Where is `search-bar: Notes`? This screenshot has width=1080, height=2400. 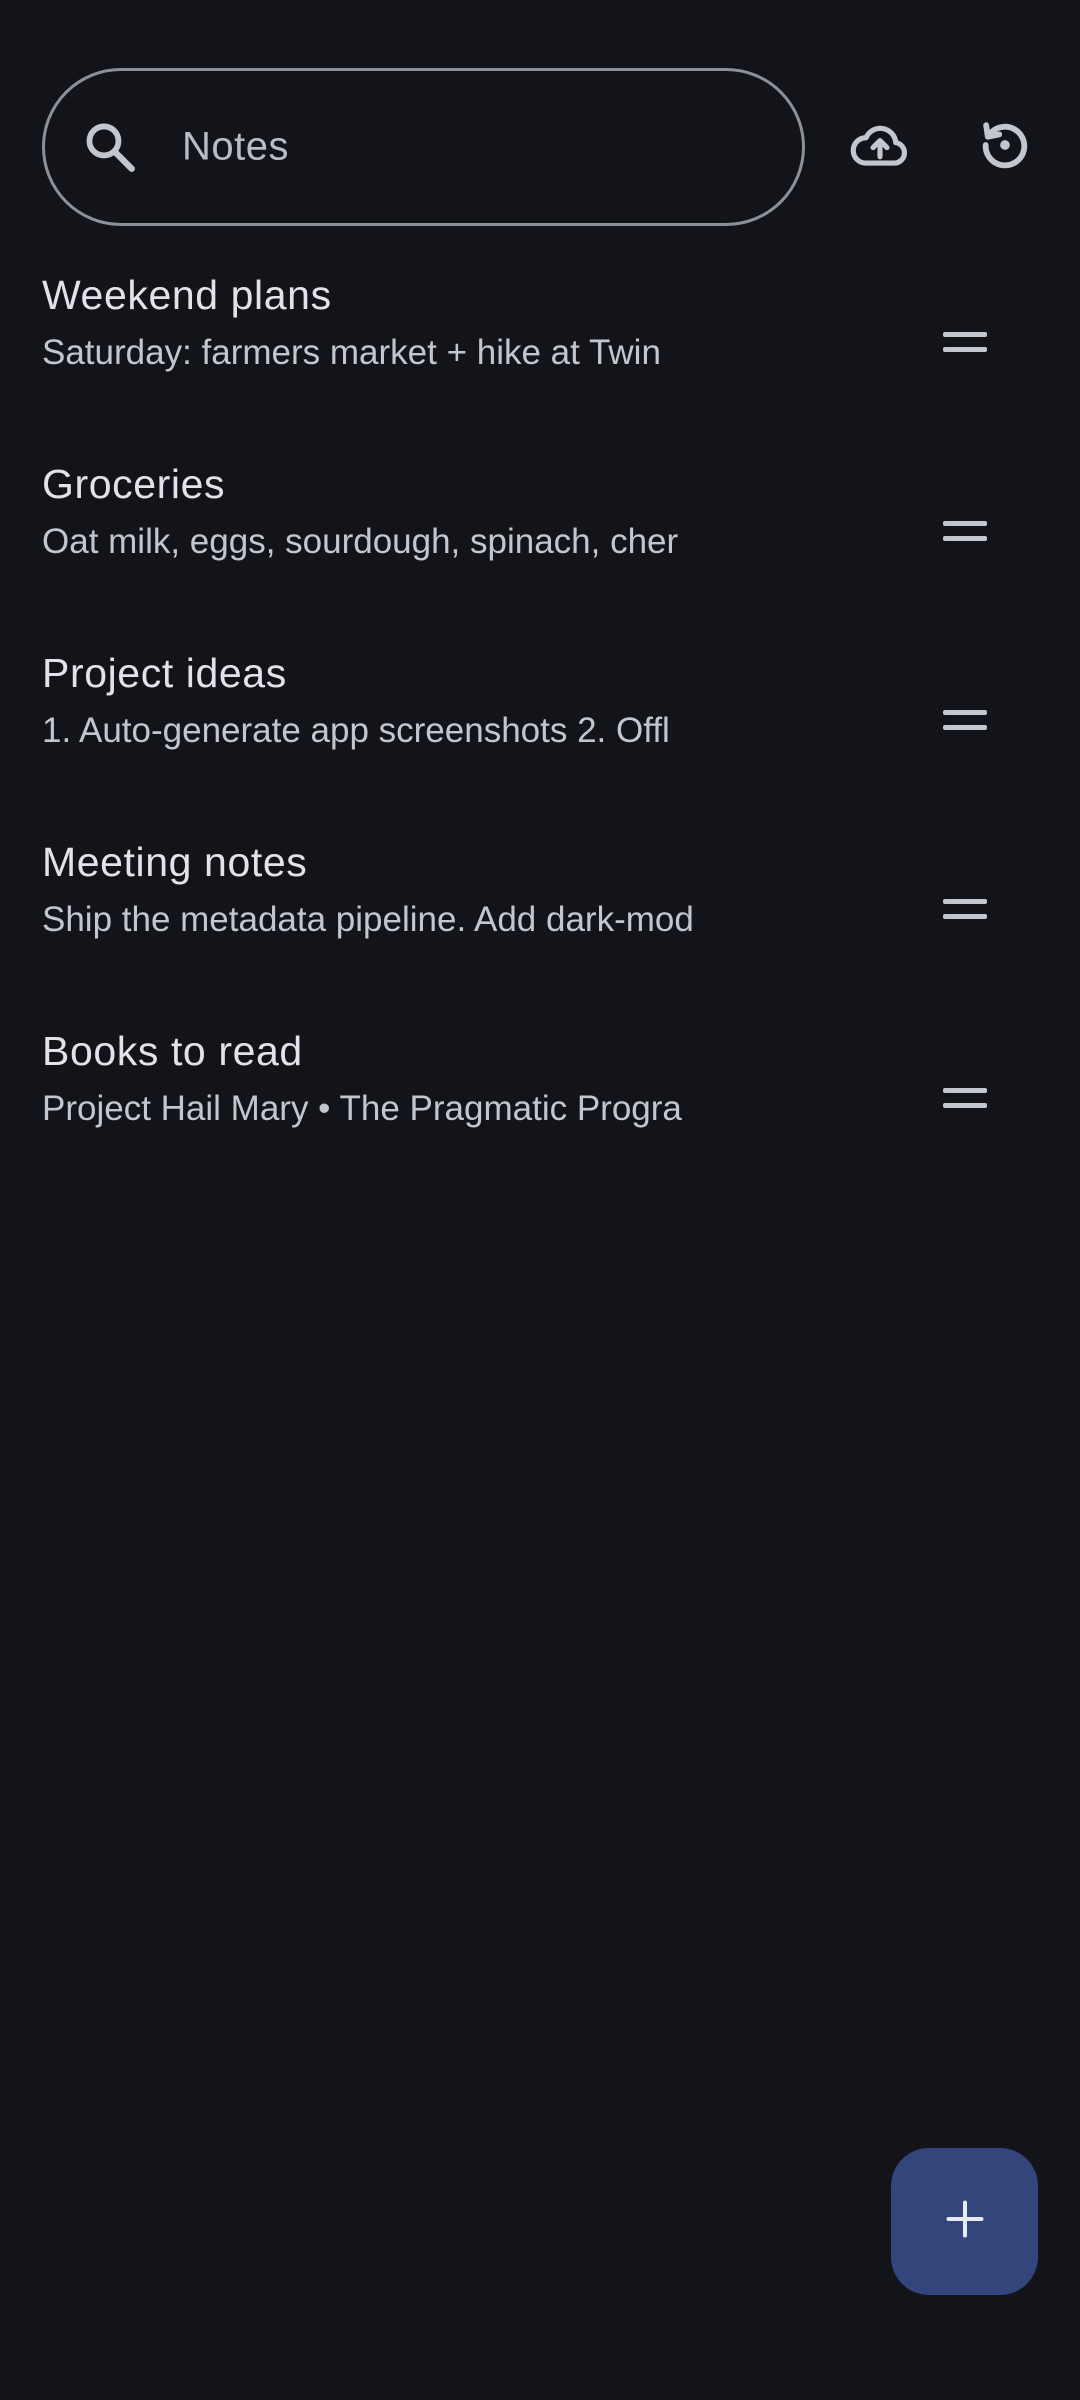
search-bar: Notes is located at coordinates (423, 147).